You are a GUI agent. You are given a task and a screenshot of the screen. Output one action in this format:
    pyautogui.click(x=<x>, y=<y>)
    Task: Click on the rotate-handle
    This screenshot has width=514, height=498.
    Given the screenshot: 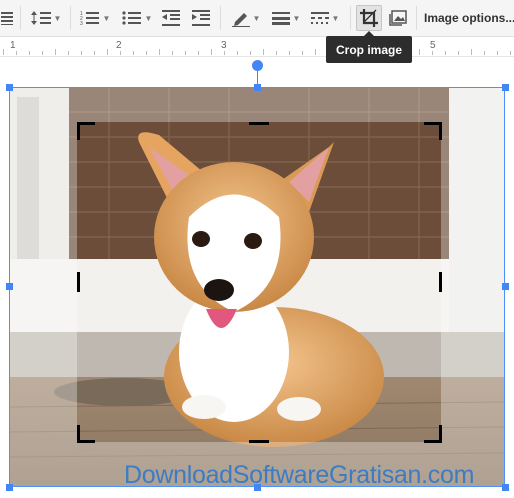 What is the action you would take?
    pyautogui.click(x=257, y=65)
    